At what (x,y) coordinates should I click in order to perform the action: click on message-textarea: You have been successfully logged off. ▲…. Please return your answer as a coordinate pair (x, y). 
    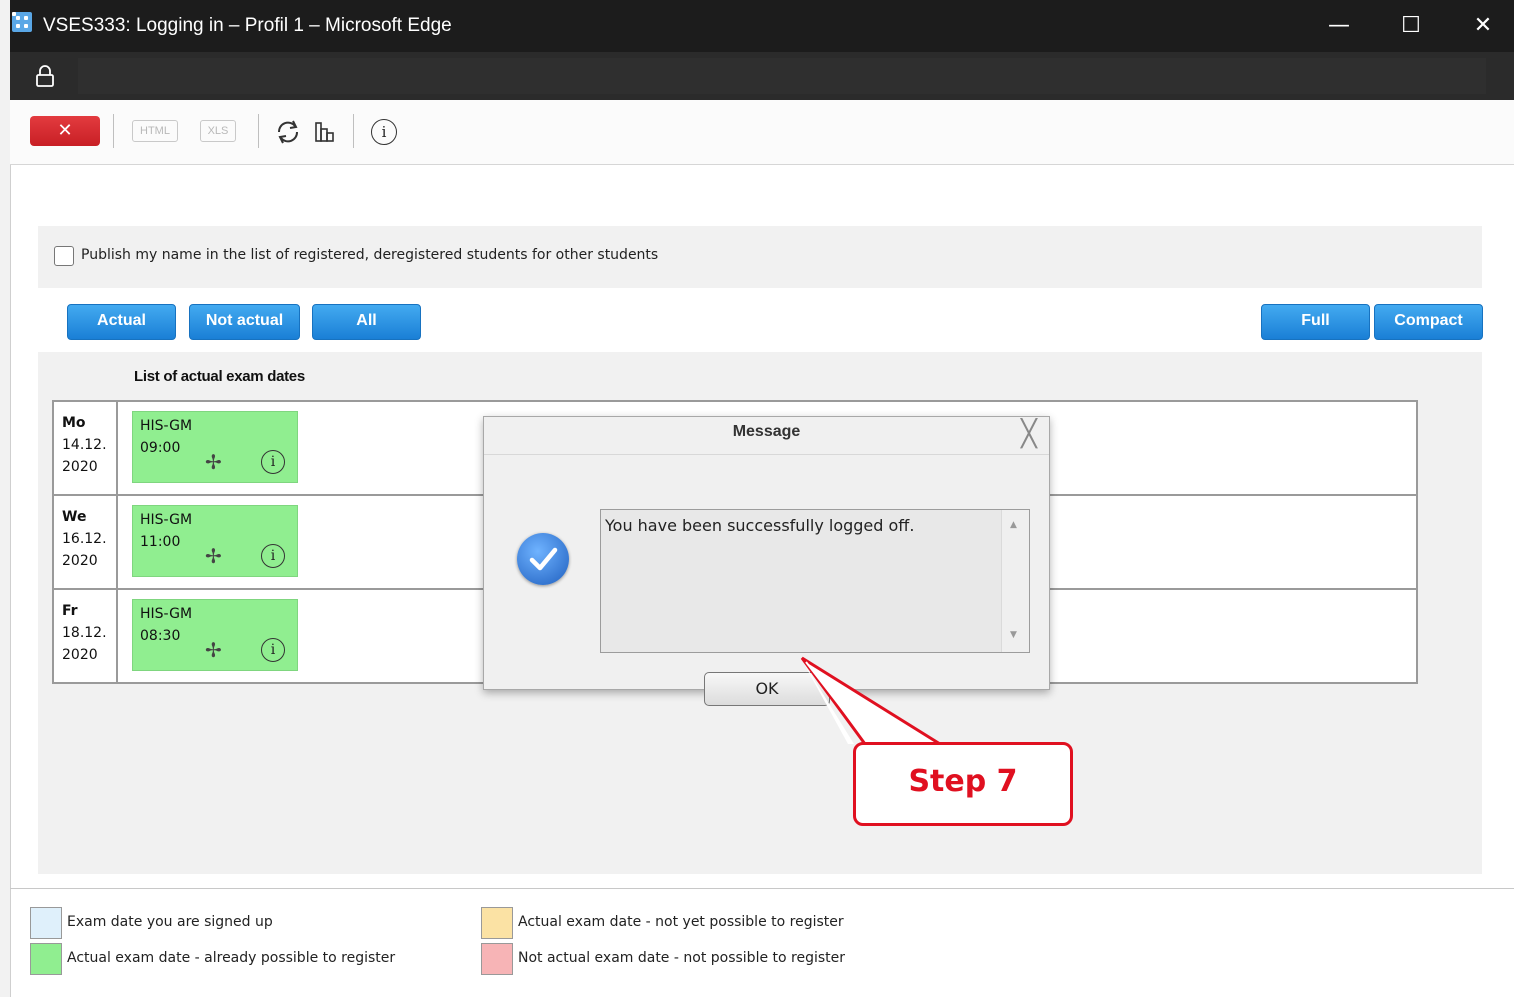
    Looking at the image, I should click on (815, 581).